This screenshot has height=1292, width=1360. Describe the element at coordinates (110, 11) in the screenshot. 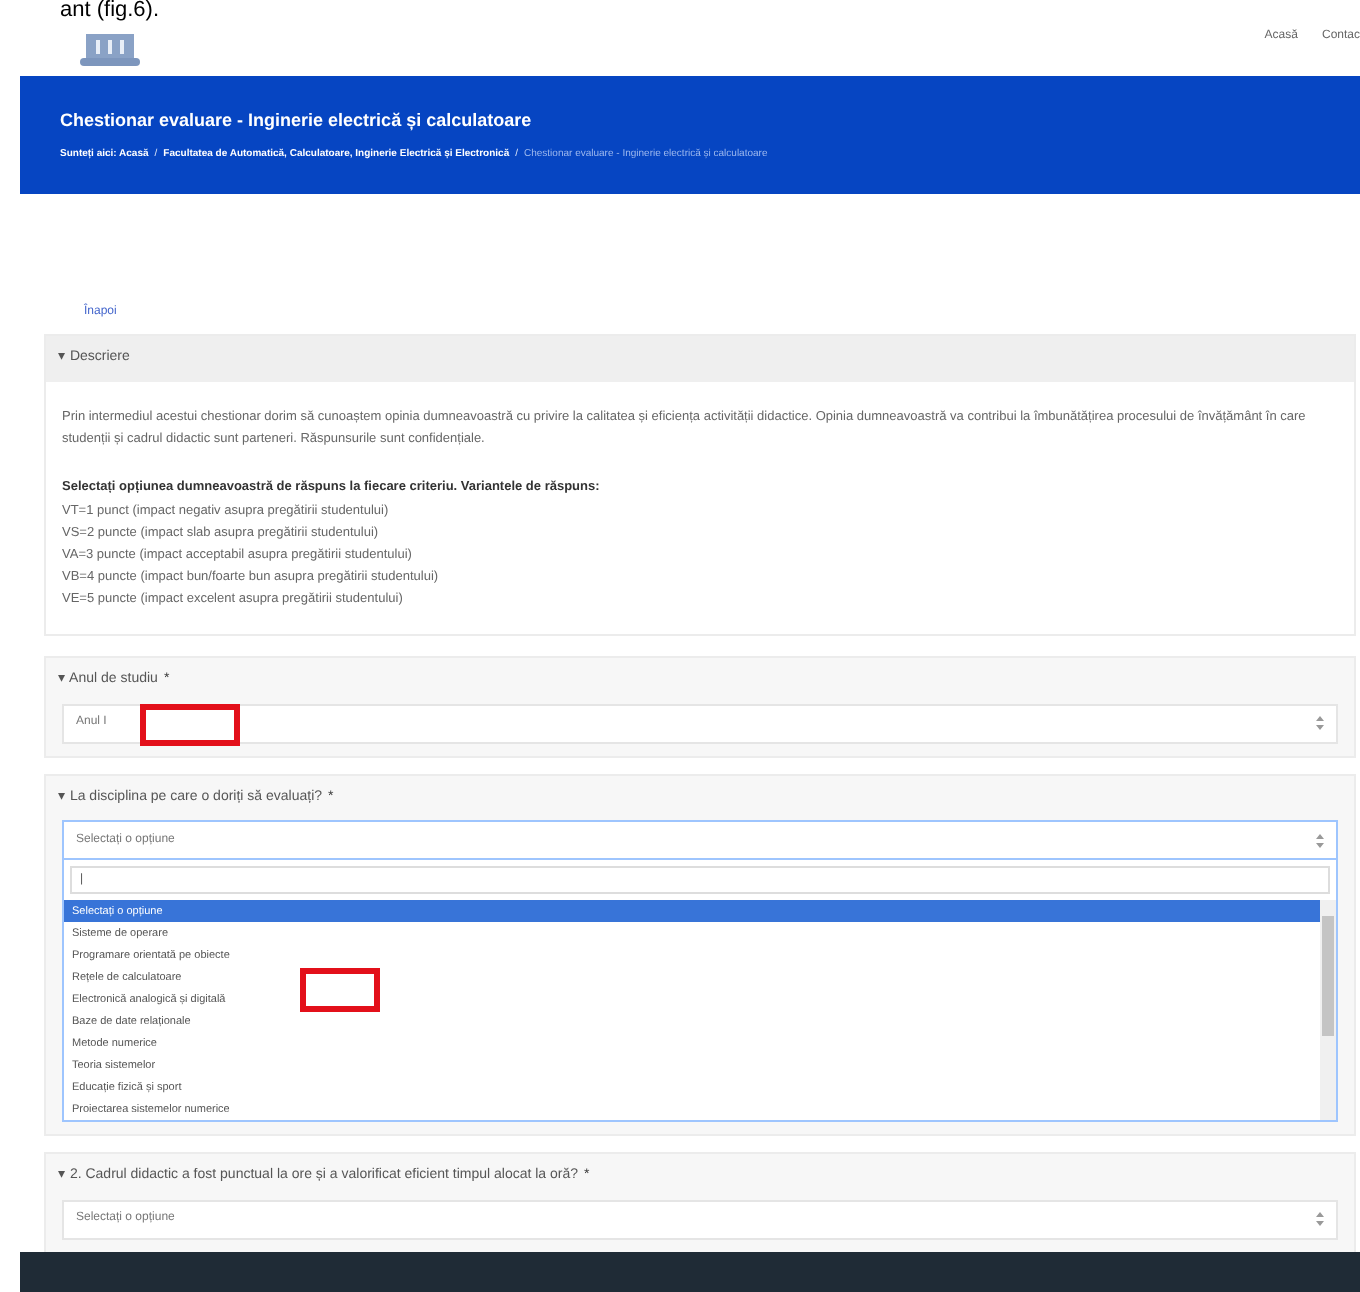

I see `caption-text: ant (fig.6).` at that location.